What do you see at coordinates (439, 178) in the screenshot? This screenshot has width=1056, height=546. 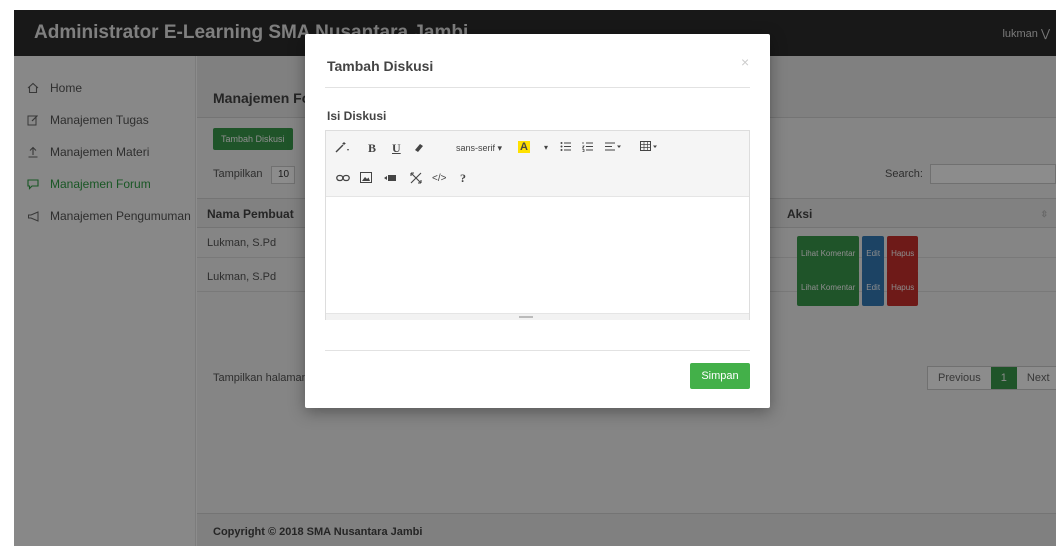 I see `code-view-icon: </>` at bounding box center [439, 178].